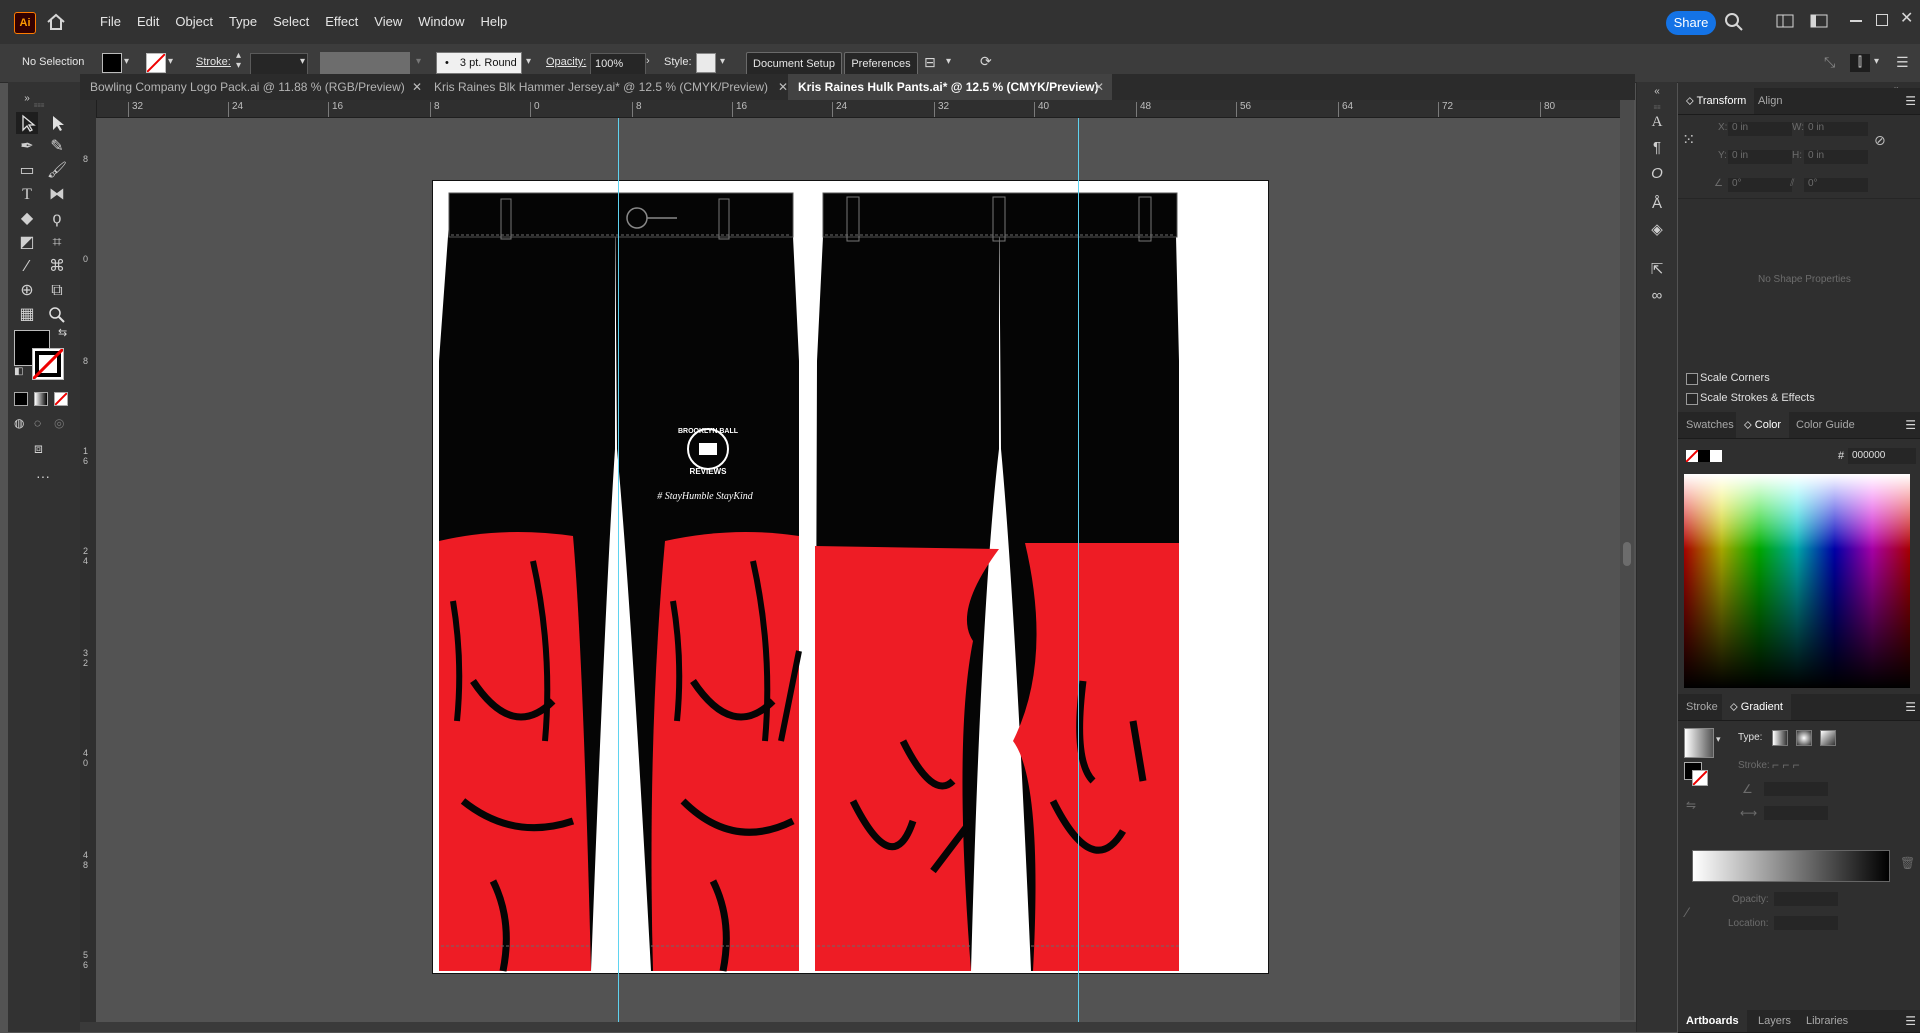 The height and width of the screenshot is (1033, 1920). I want to click on scale-corners-checkbox, so click(1692, 379).